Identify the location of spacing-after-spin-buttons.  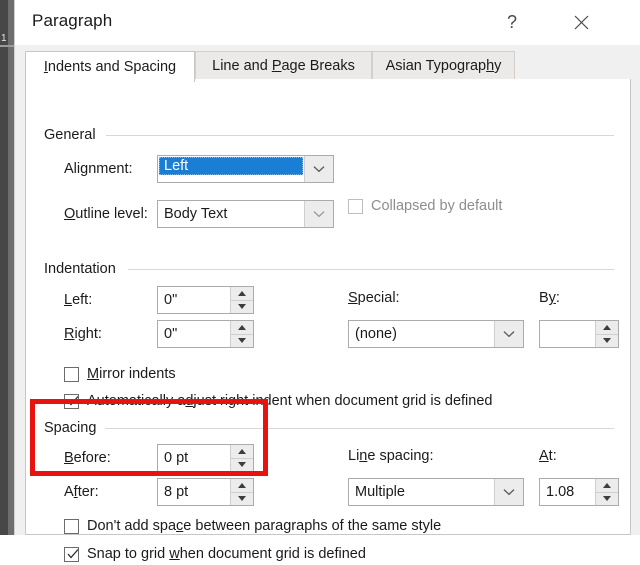
(241, 492).